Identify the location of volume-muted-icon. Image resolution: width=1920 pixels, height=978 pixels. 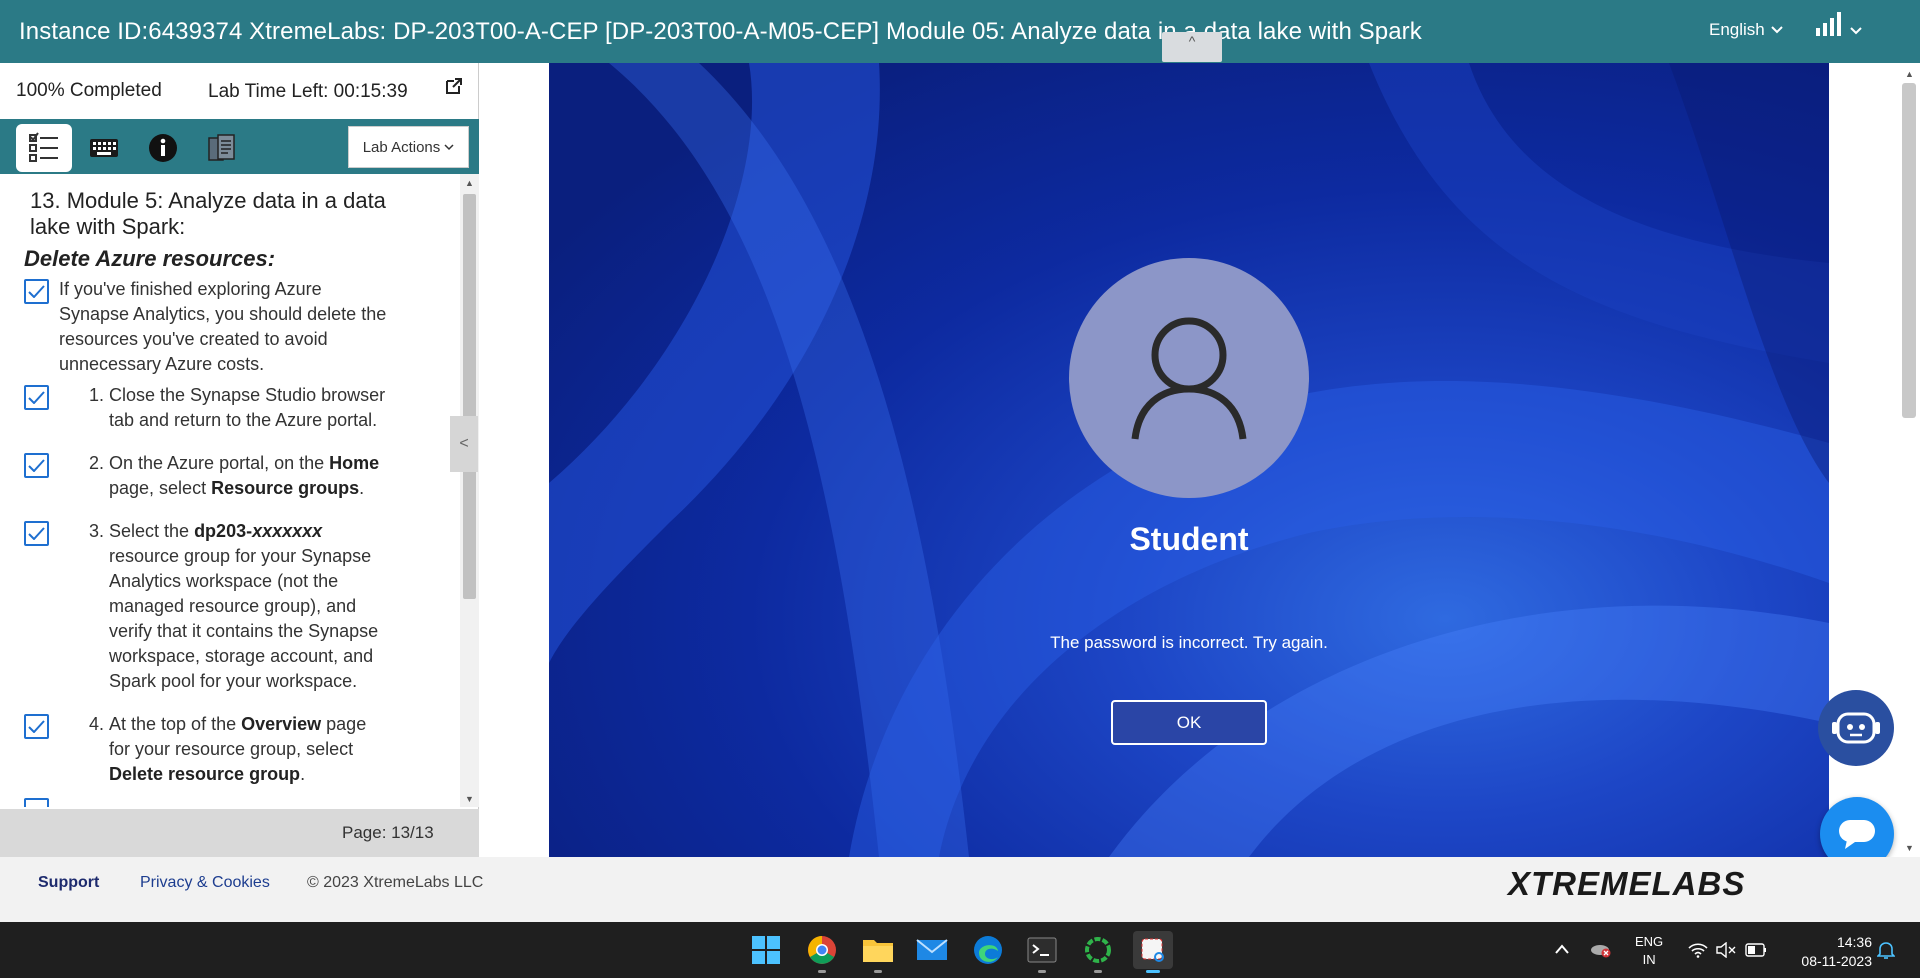
(1726, 950).